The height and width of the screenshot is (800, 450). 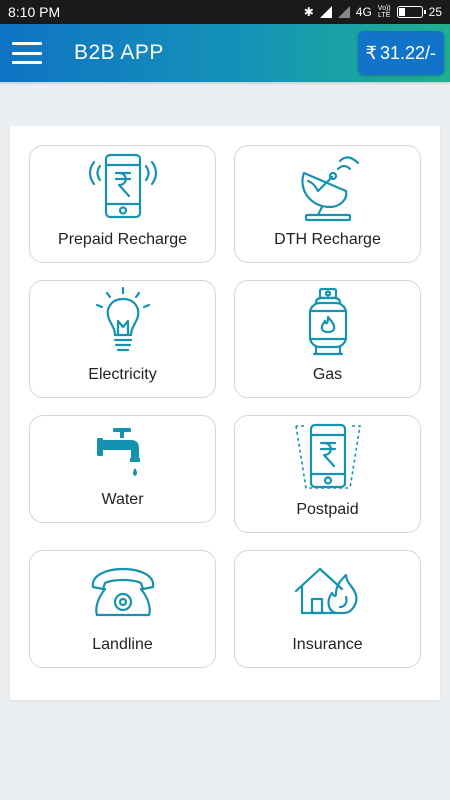 I want to click on status-icons: ✱ 4G Vo)) LTE 25, so click(x=373, y=12).